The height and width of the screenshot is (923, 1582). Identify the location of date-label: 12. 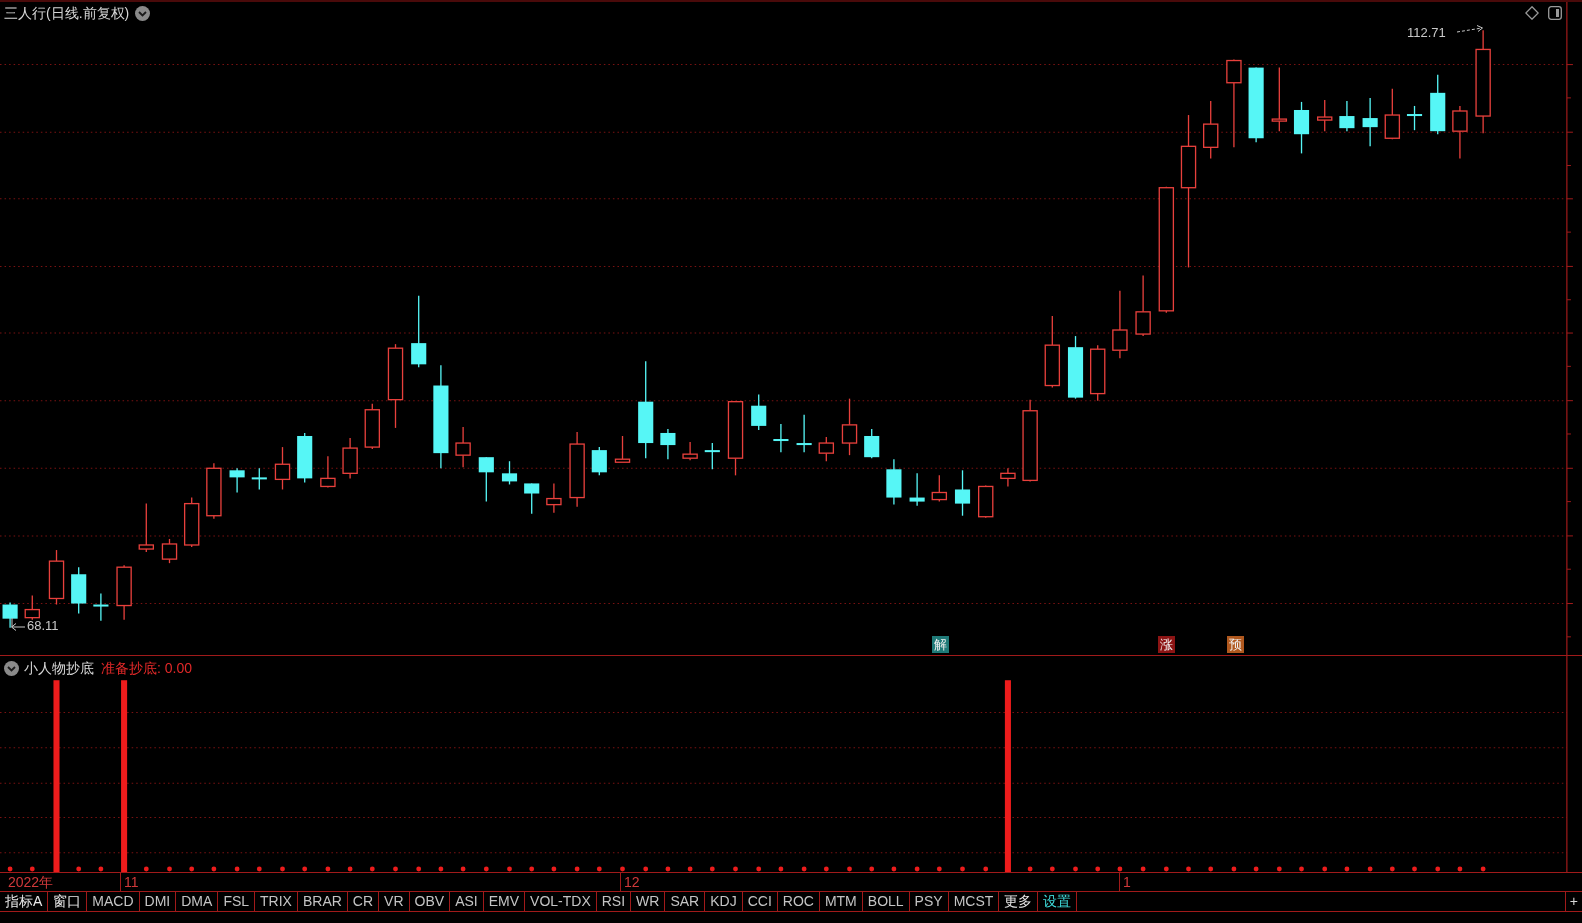
(632, 882).